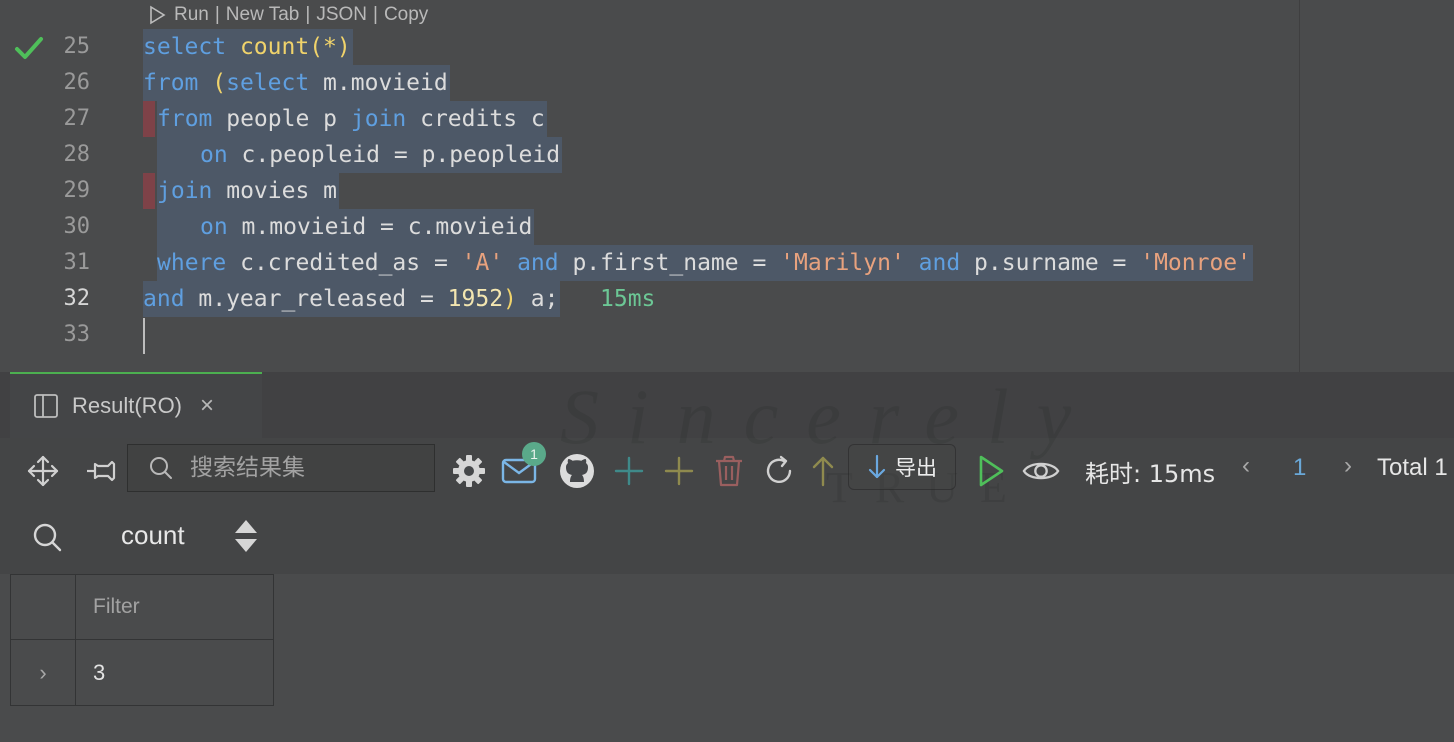 The height and width of the screenshot is (742, 1454). What do you see at coordinates (823, 471) in the screenshot?
I see `submit-icon` at bounding box center [823, 471].